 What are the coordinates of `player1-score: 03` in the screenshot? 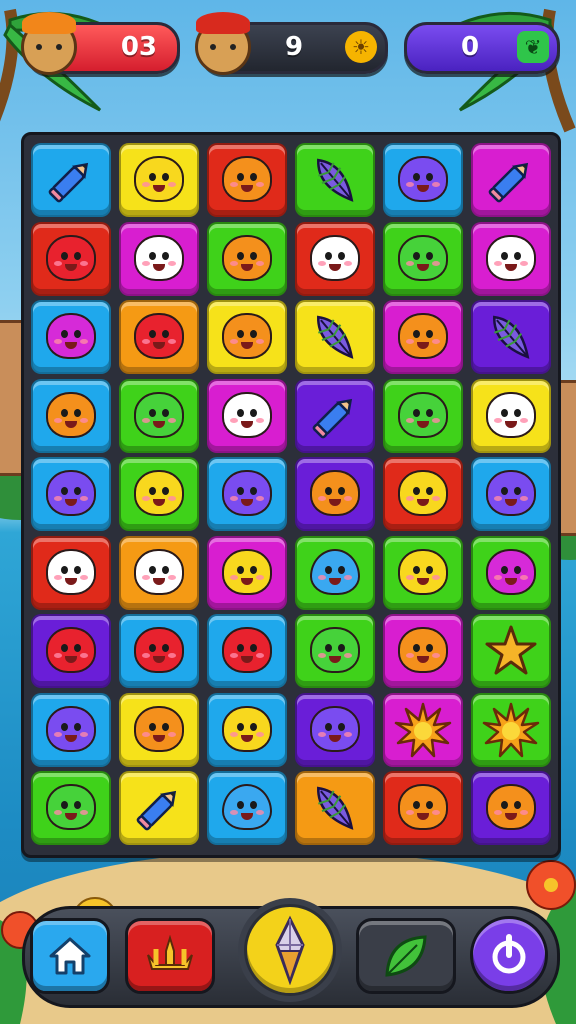 It's located at (138, 47).